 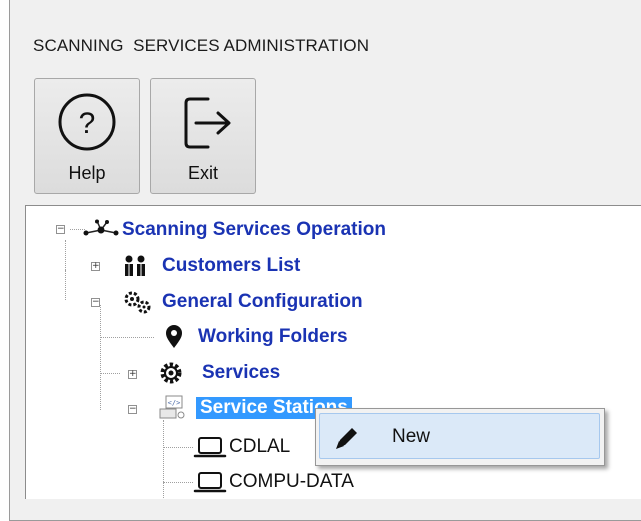 I want to click on menu-item-label: New, so click(x=411, y=436).